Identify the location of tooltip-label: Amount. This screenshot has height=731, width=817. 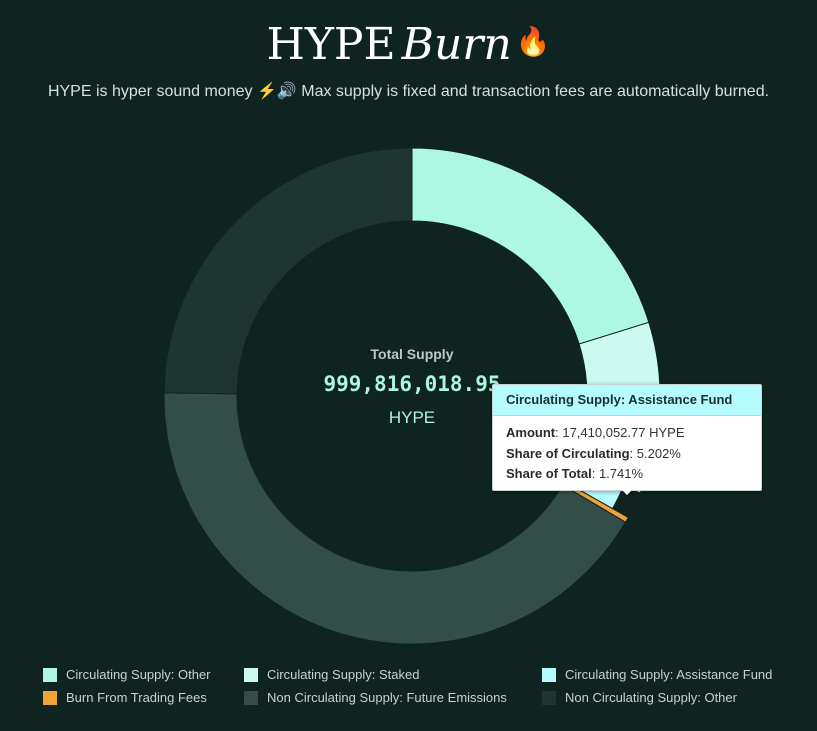
(531, 432).